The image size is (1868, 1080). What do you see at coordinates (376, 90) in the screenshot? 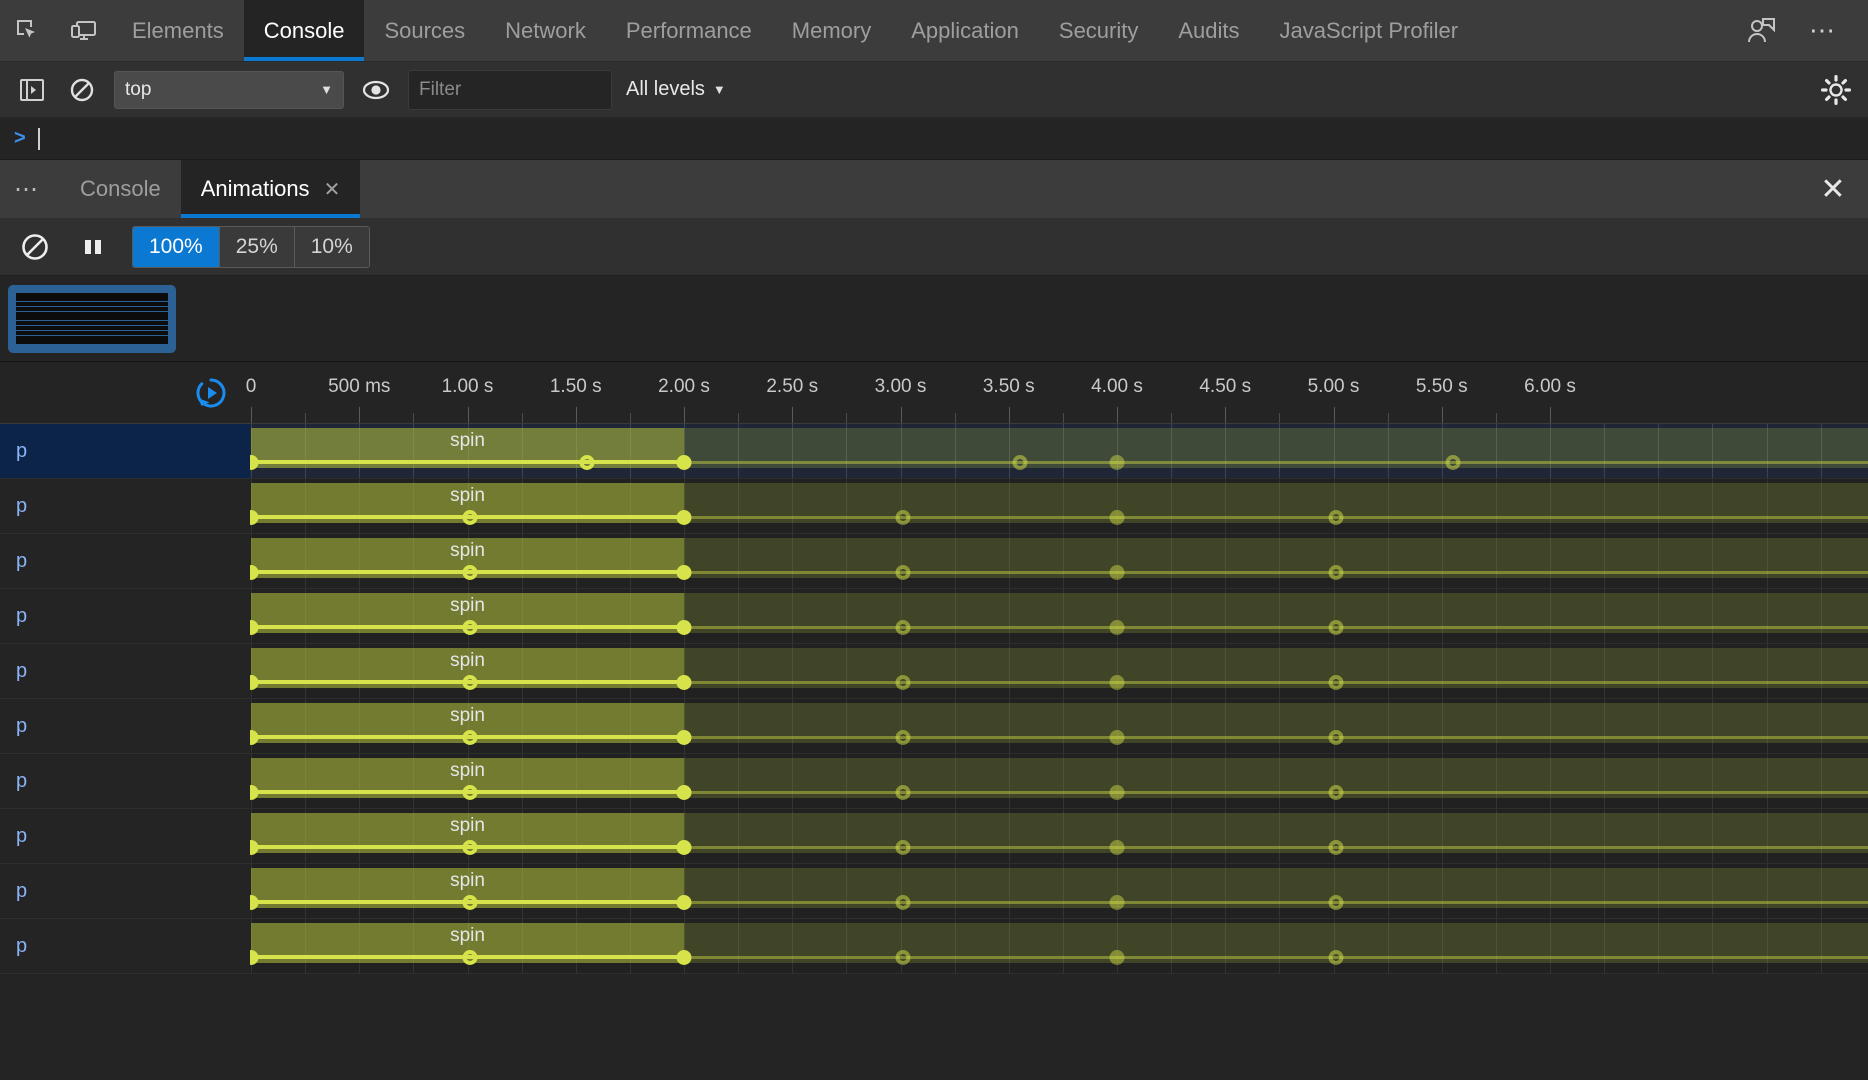
I see `live-expression-icon` at bounding box center [376, 90].